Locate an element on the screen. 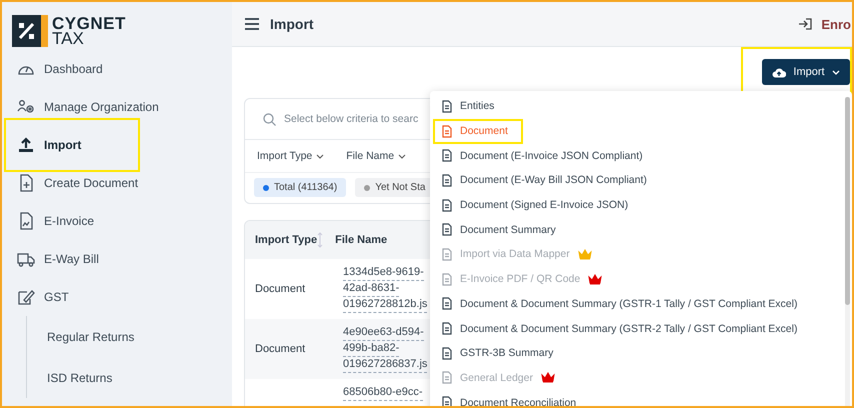 This screenshot has width=854, height=408. upload-icon is located at coordinates (26, 145).